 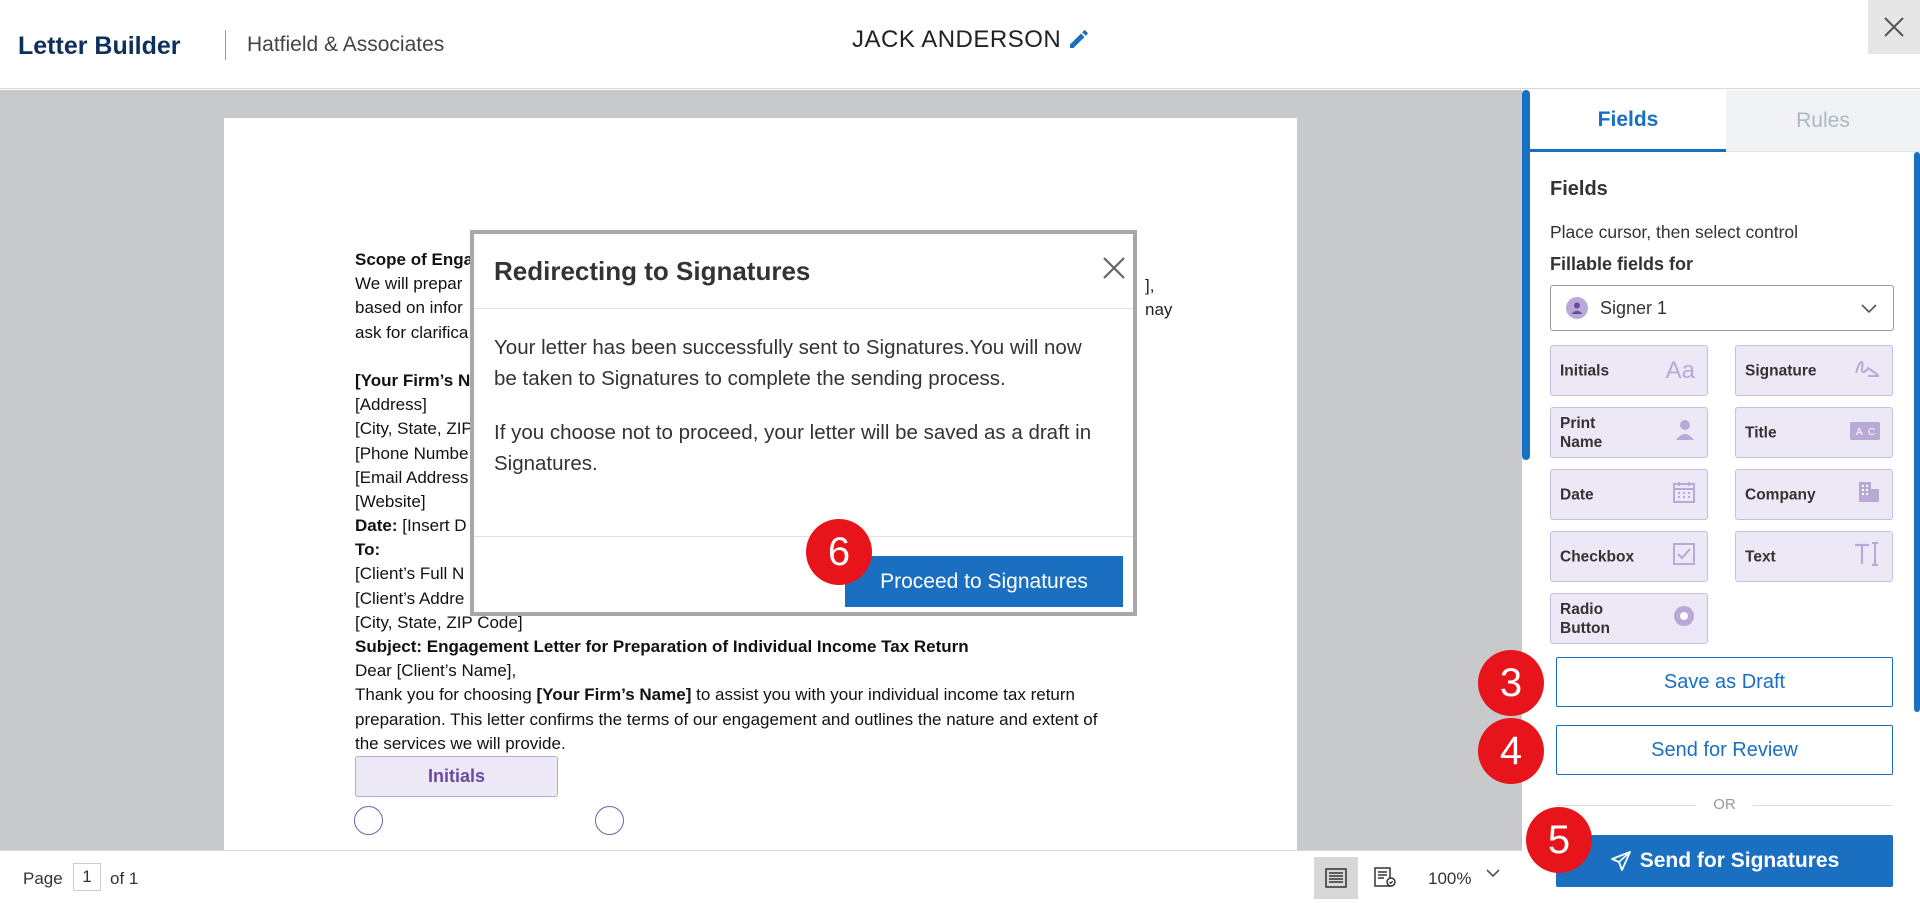 I want to click on initials-aa-icon: Aa, so click(x=1680, y=370).